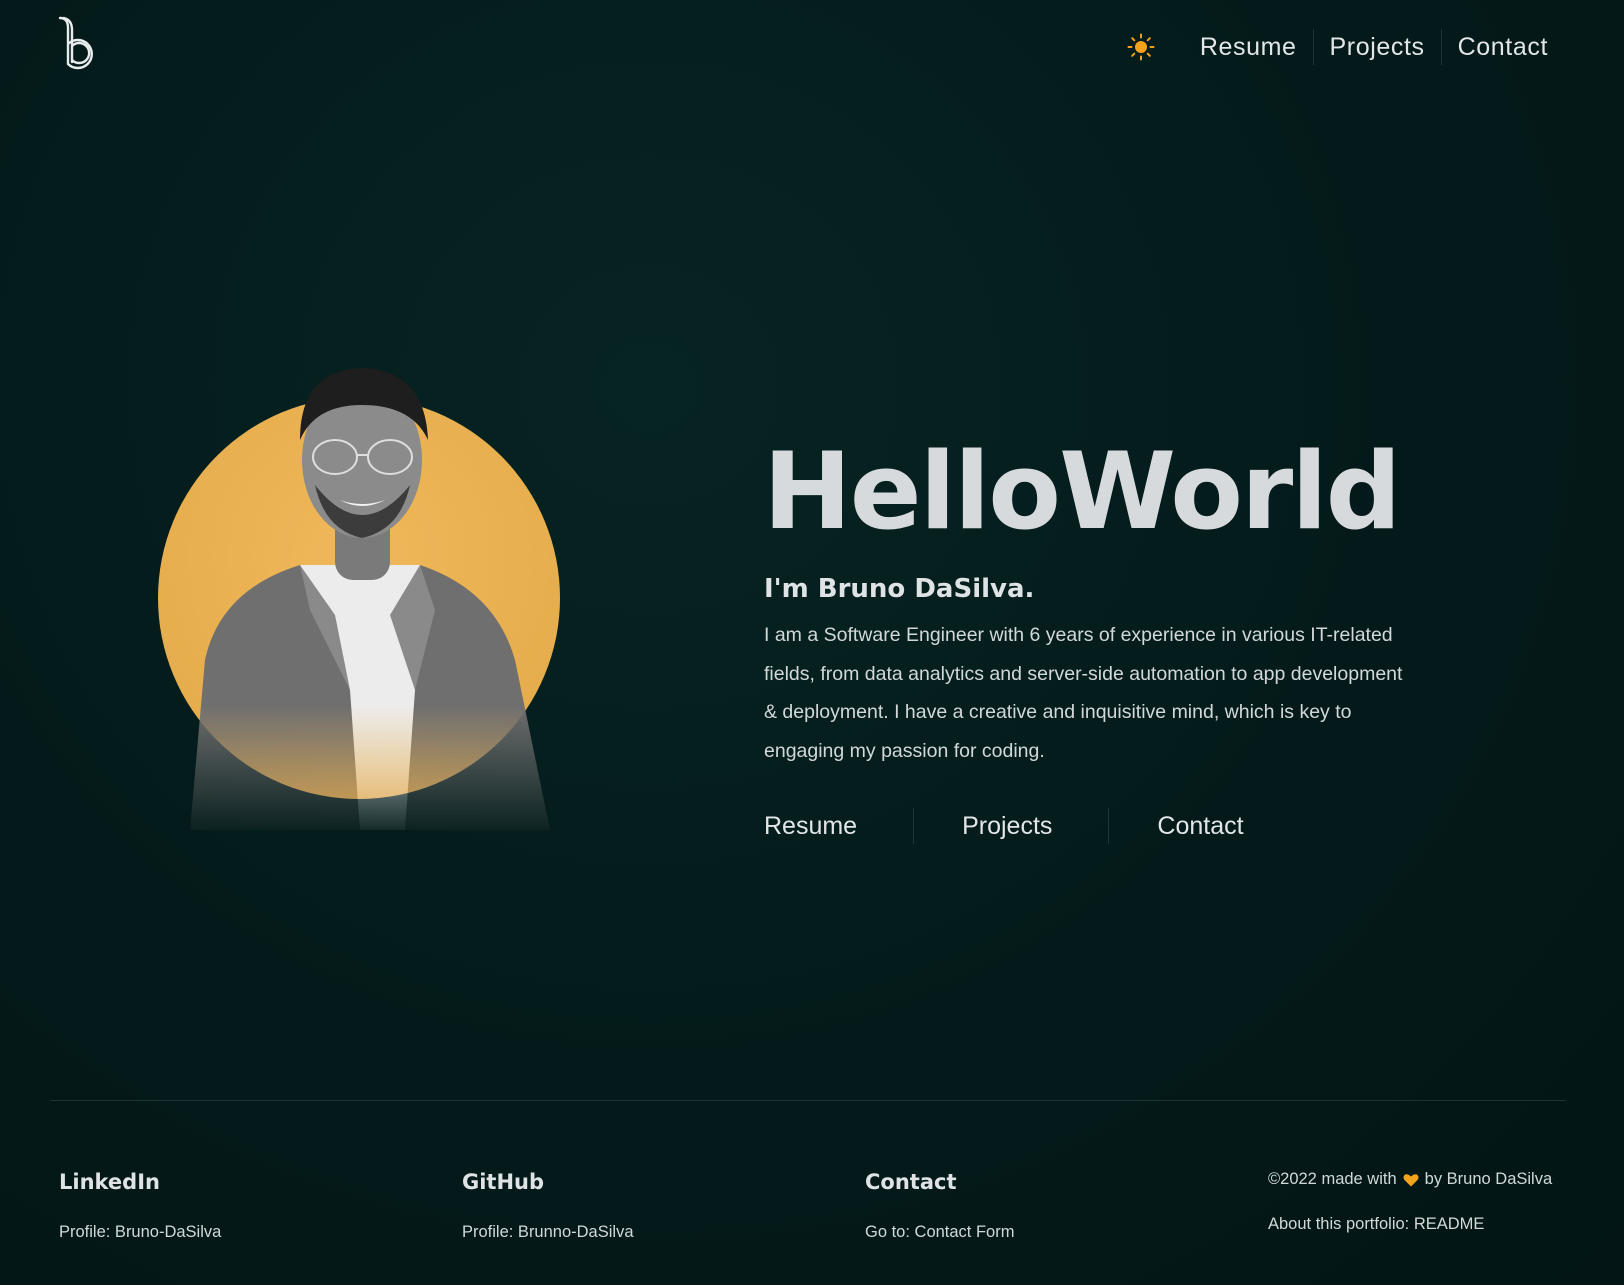 The width and height of the screenshot is (1624, 1285). I want to click on copyright-suffix: by Bruno DaSilva, so click(1488, 1179).